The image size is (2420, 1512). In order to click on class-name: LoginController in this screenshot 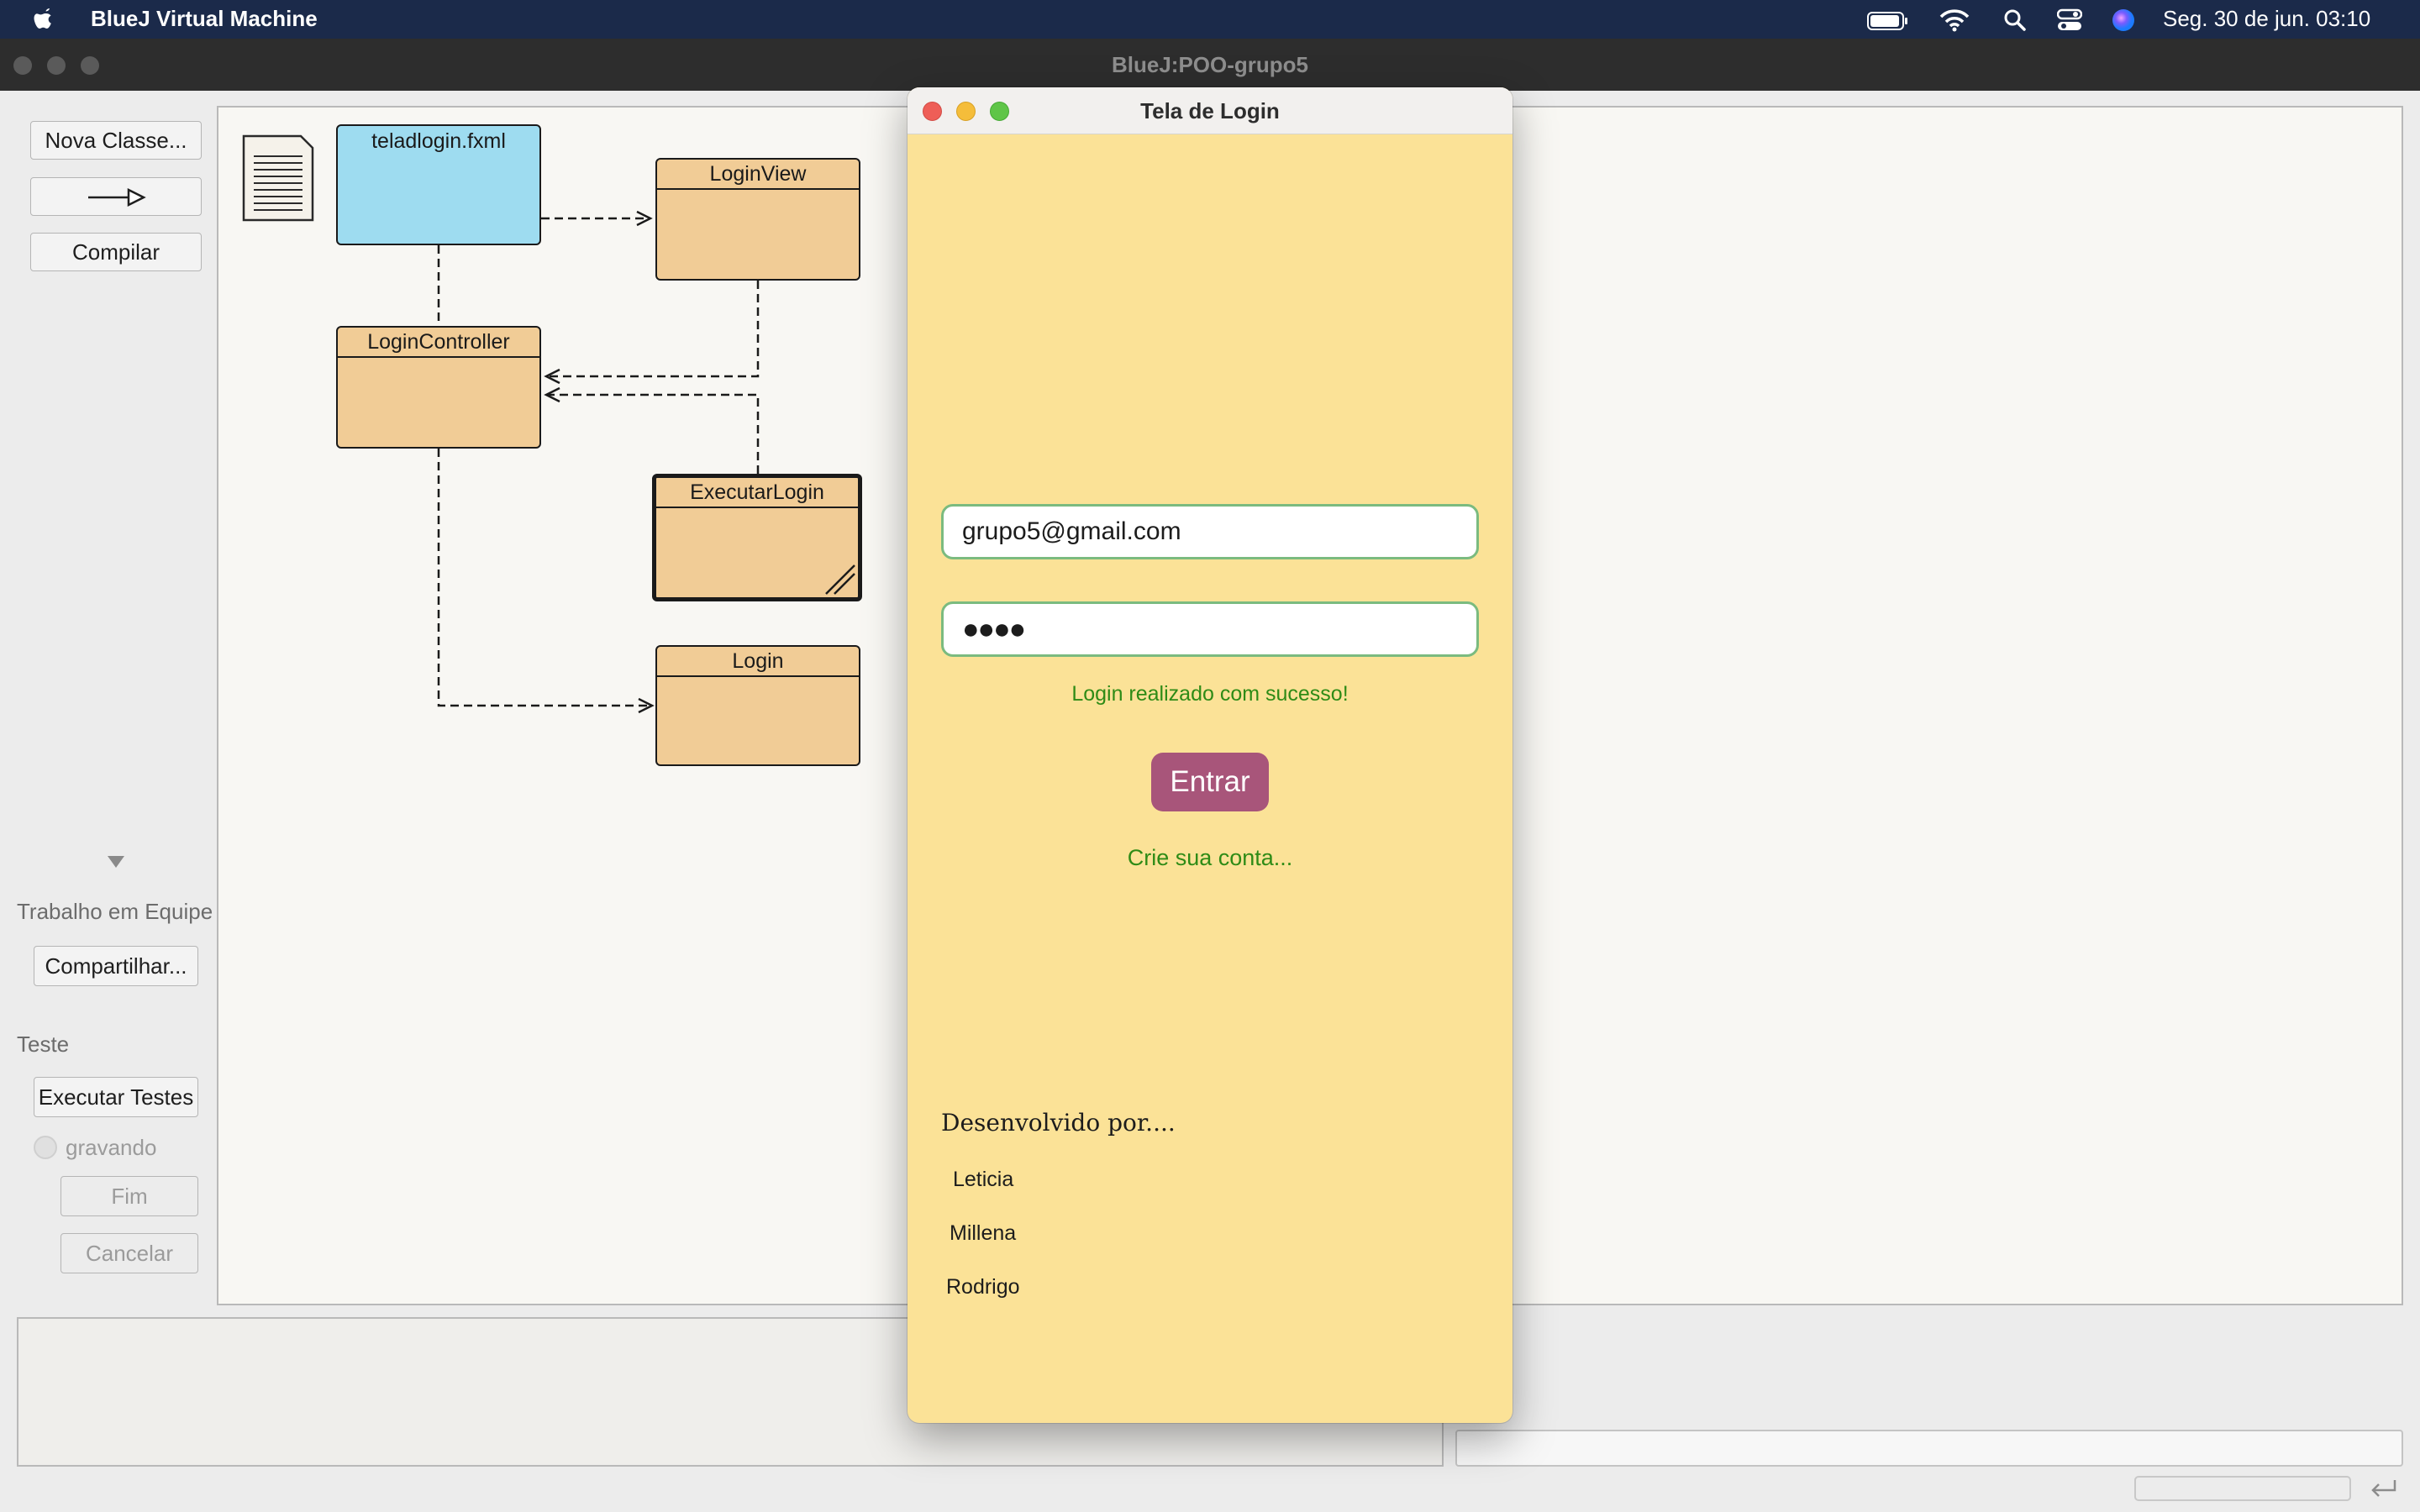, I will do `click(438, 343)`.